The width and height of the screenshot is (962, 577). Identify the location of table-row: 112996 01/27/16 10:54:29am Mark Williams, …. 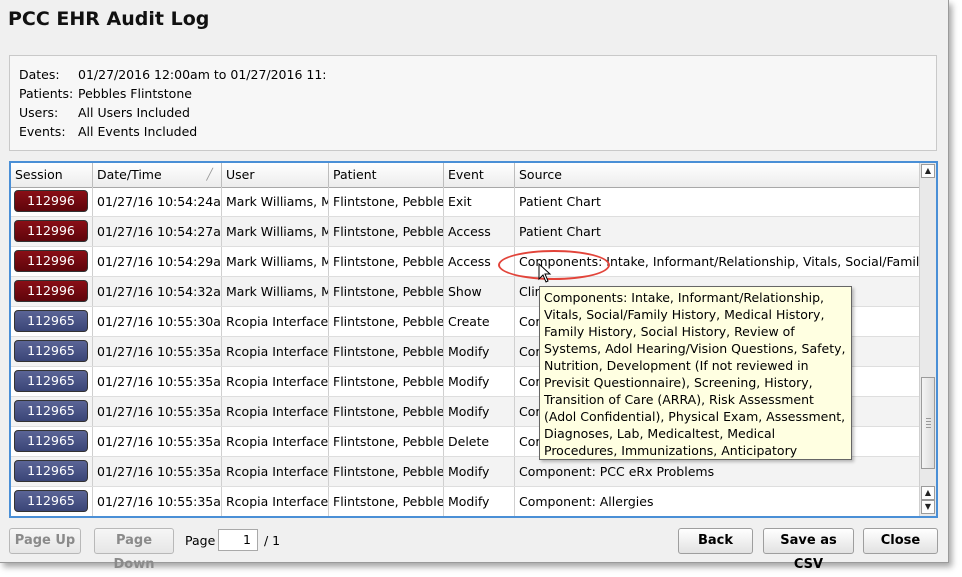
(465, 262).